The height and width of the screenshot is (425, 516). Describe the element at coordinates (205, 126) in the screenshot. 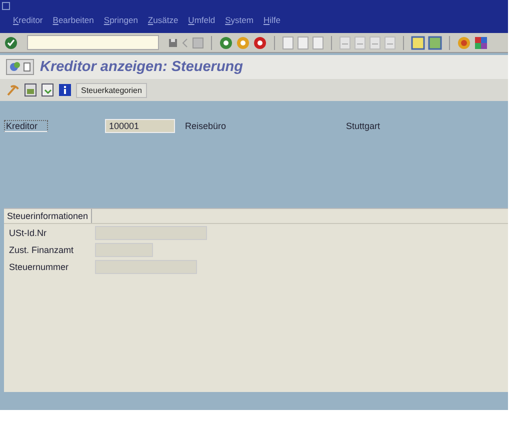

I see `vendor-name: Reisebüro` at that location.